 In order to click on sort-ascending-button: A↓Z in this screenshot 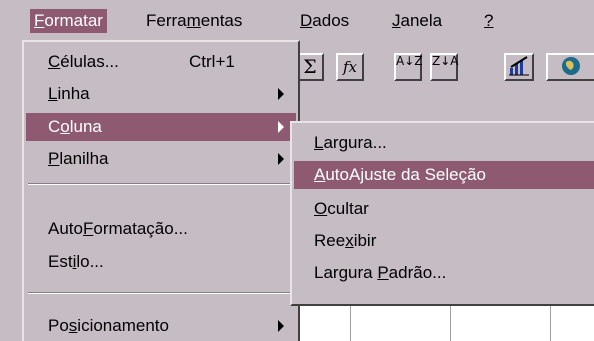, I will do `click(408, 67)`.